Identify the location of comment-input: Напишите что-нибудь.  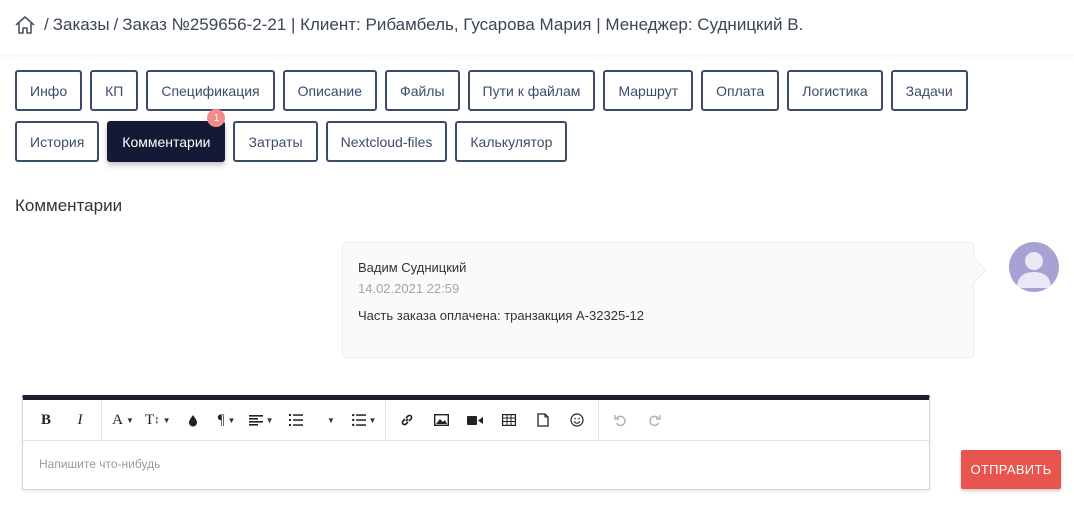
(476, 464).